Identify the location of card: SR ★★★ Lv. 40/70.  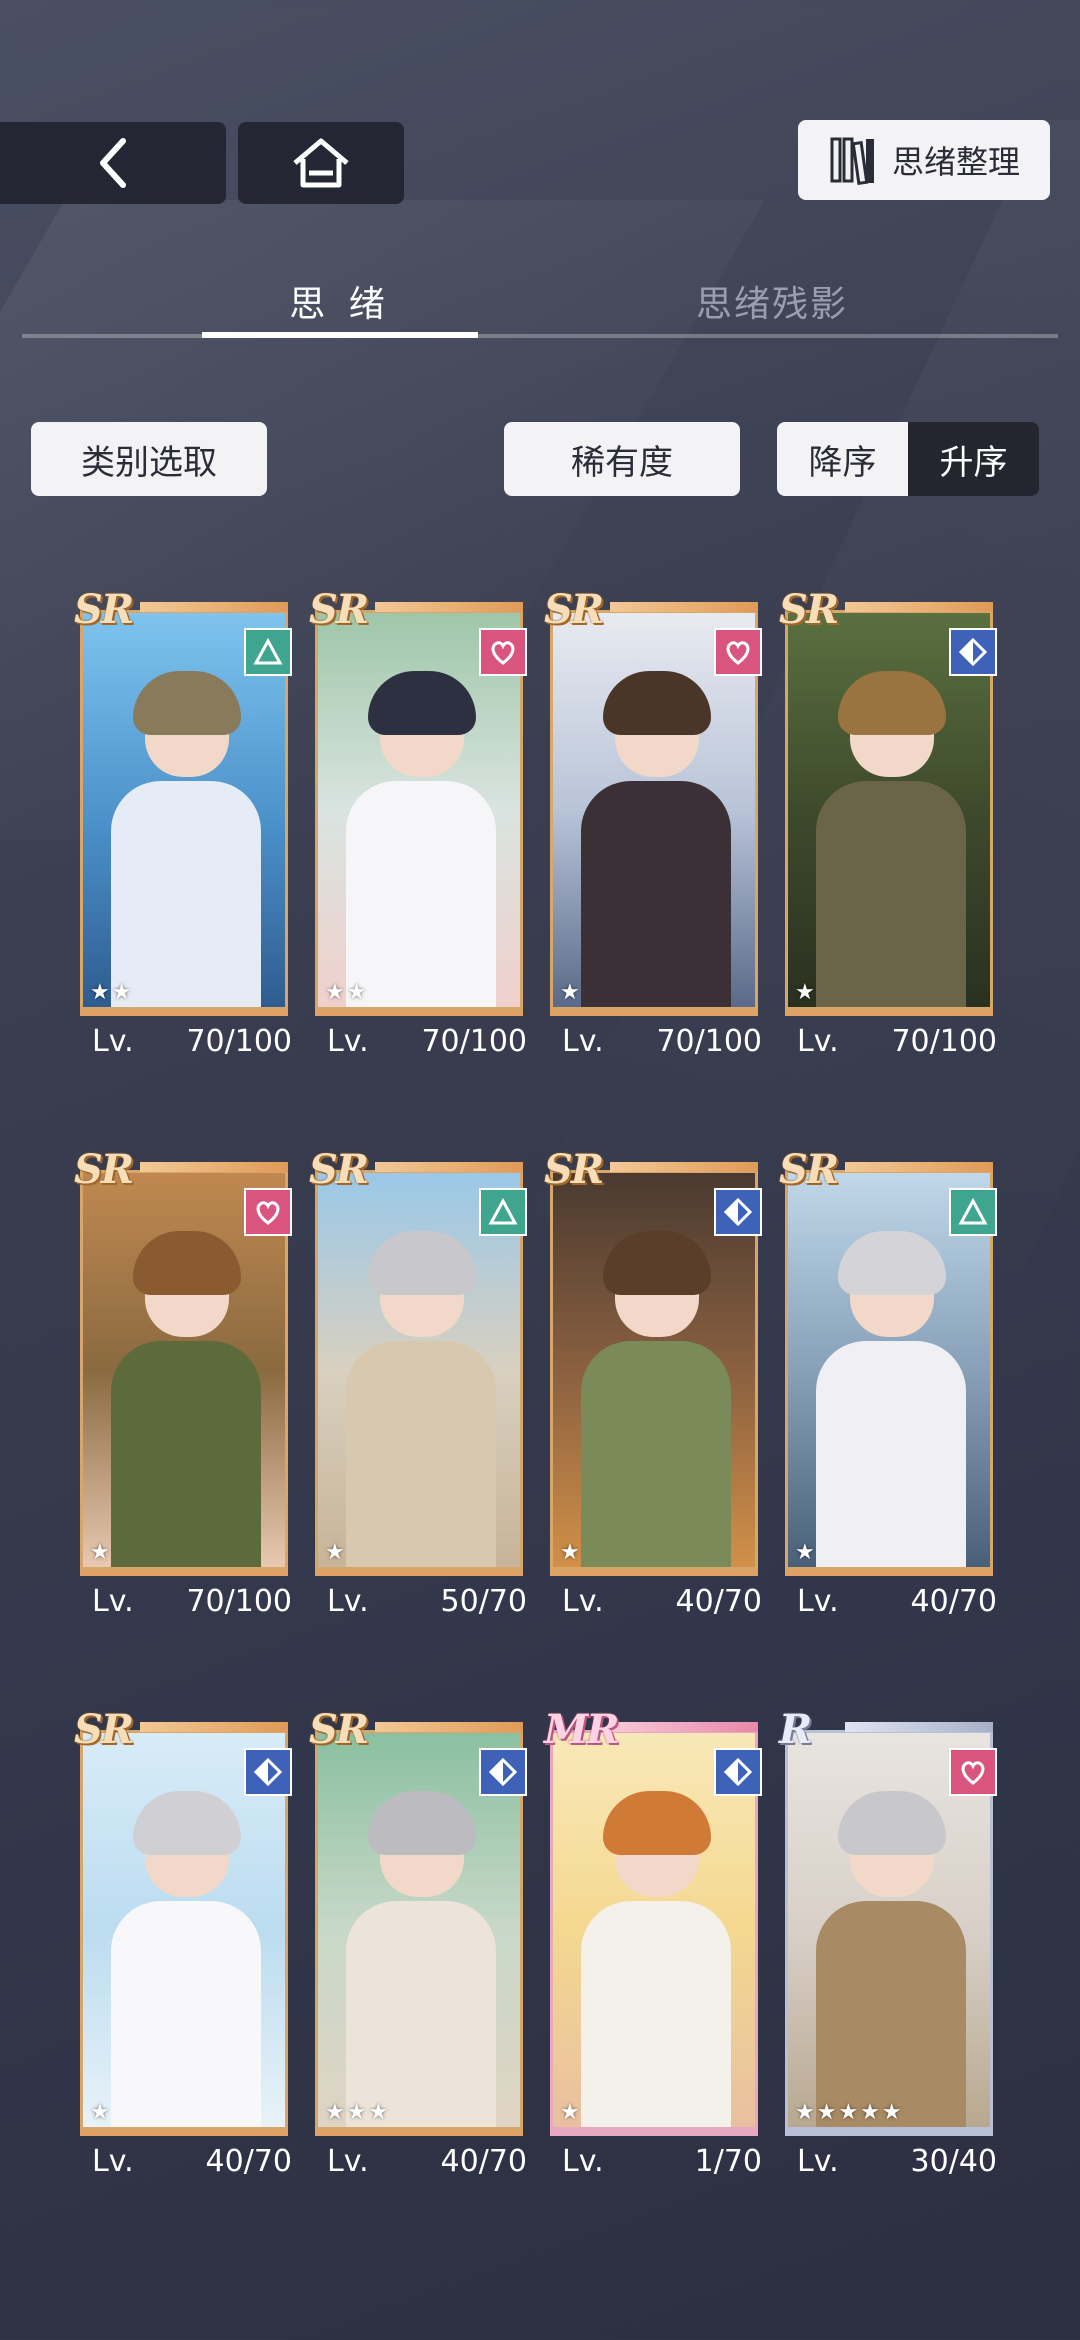
(418, 1950).